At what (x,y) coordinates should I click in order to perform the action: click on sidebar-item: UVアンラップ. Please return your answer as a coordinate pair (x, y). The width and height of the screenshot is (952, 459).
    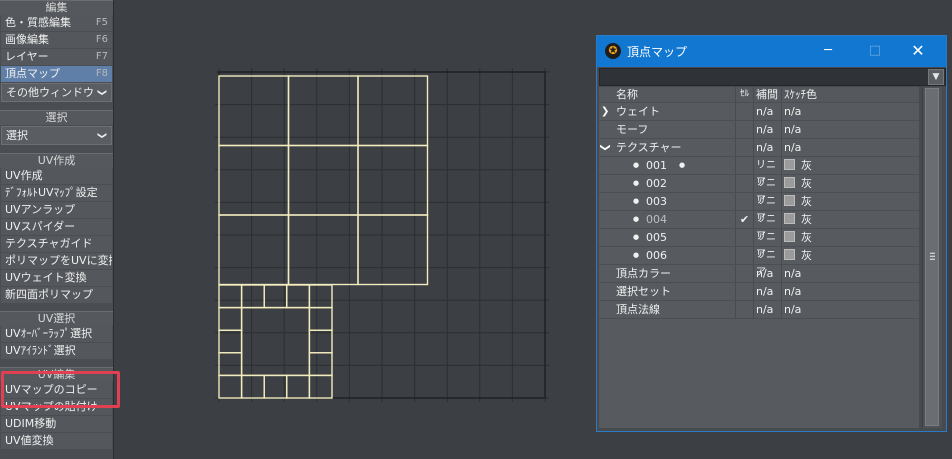
    Looking at the image, I should click on (56, 210).